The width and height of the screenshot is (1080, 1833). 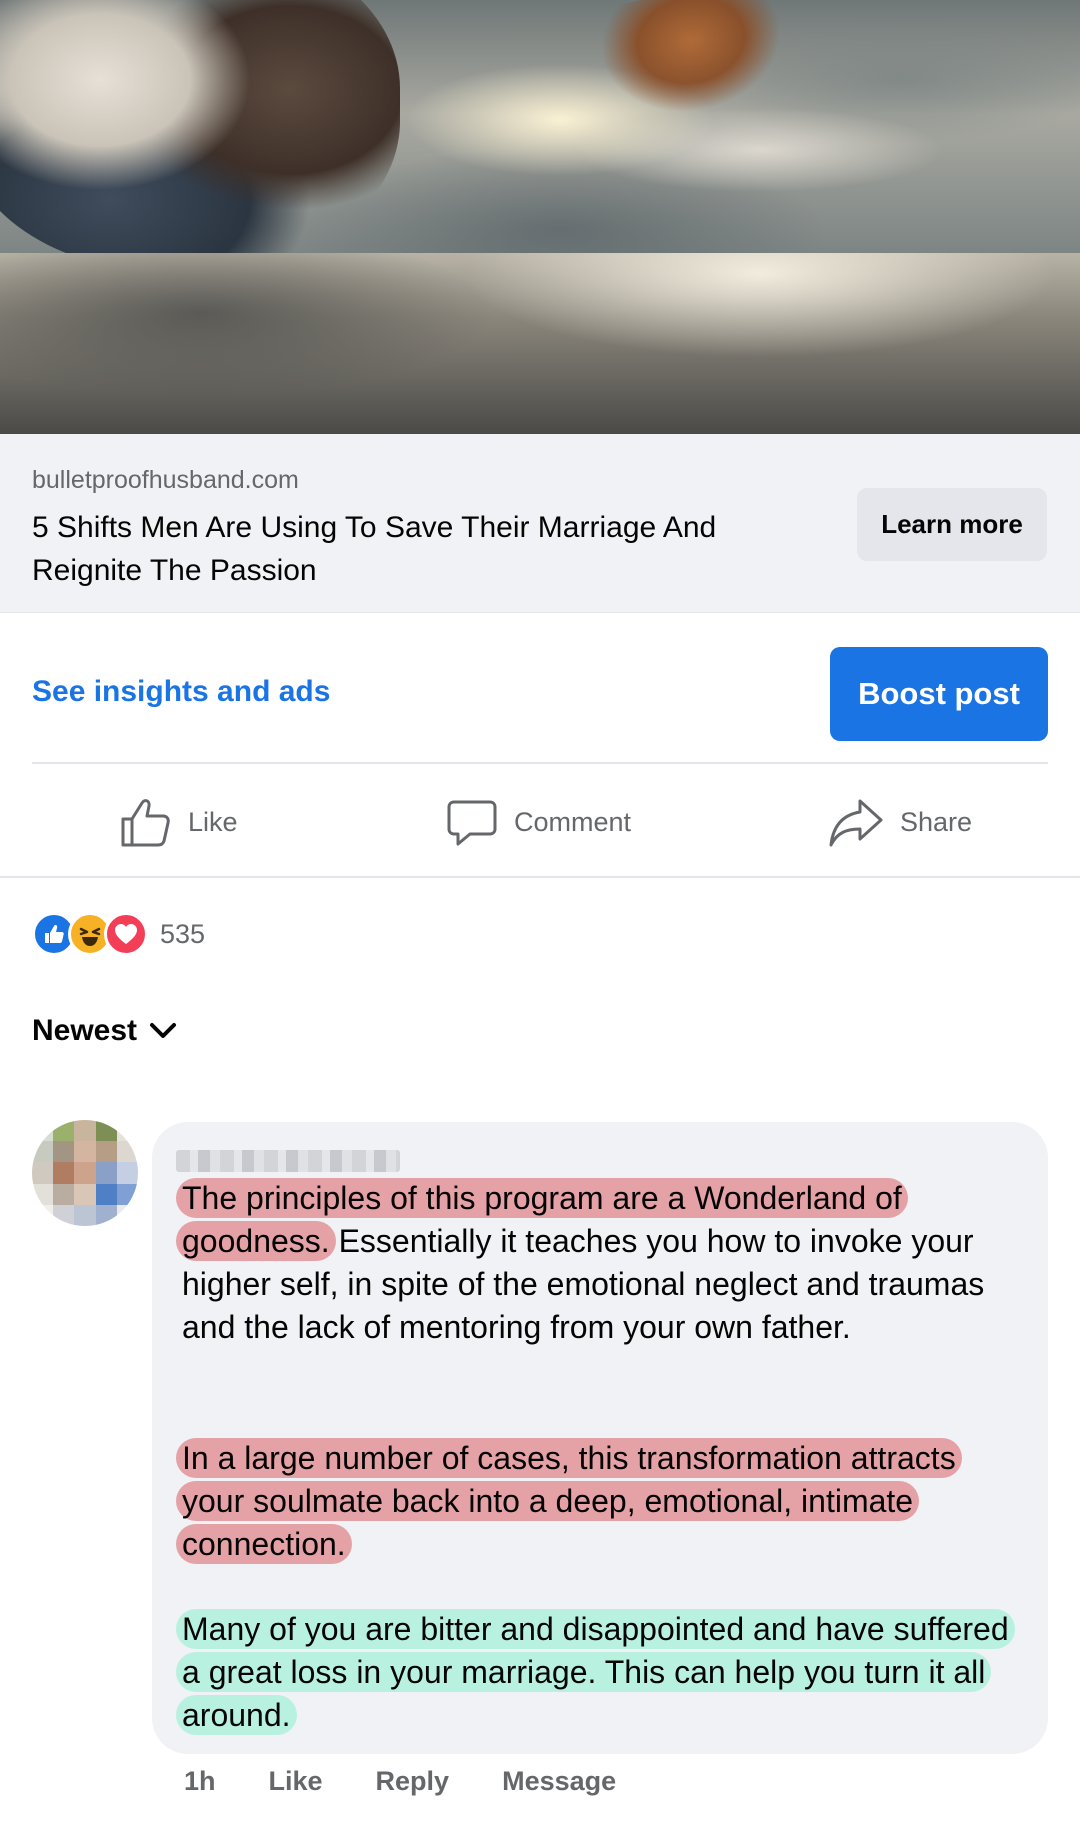 I want to click on comment-like-button: Like, so click(x=296, y=1781).